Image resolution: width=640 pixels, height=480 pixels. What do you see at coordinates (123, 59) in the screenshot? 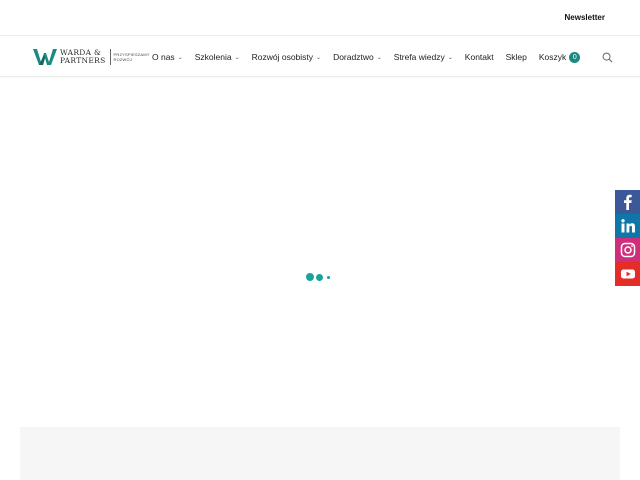
I see `logo-tagline-2: ROZWÓJ` at bounding box center [123, 59].